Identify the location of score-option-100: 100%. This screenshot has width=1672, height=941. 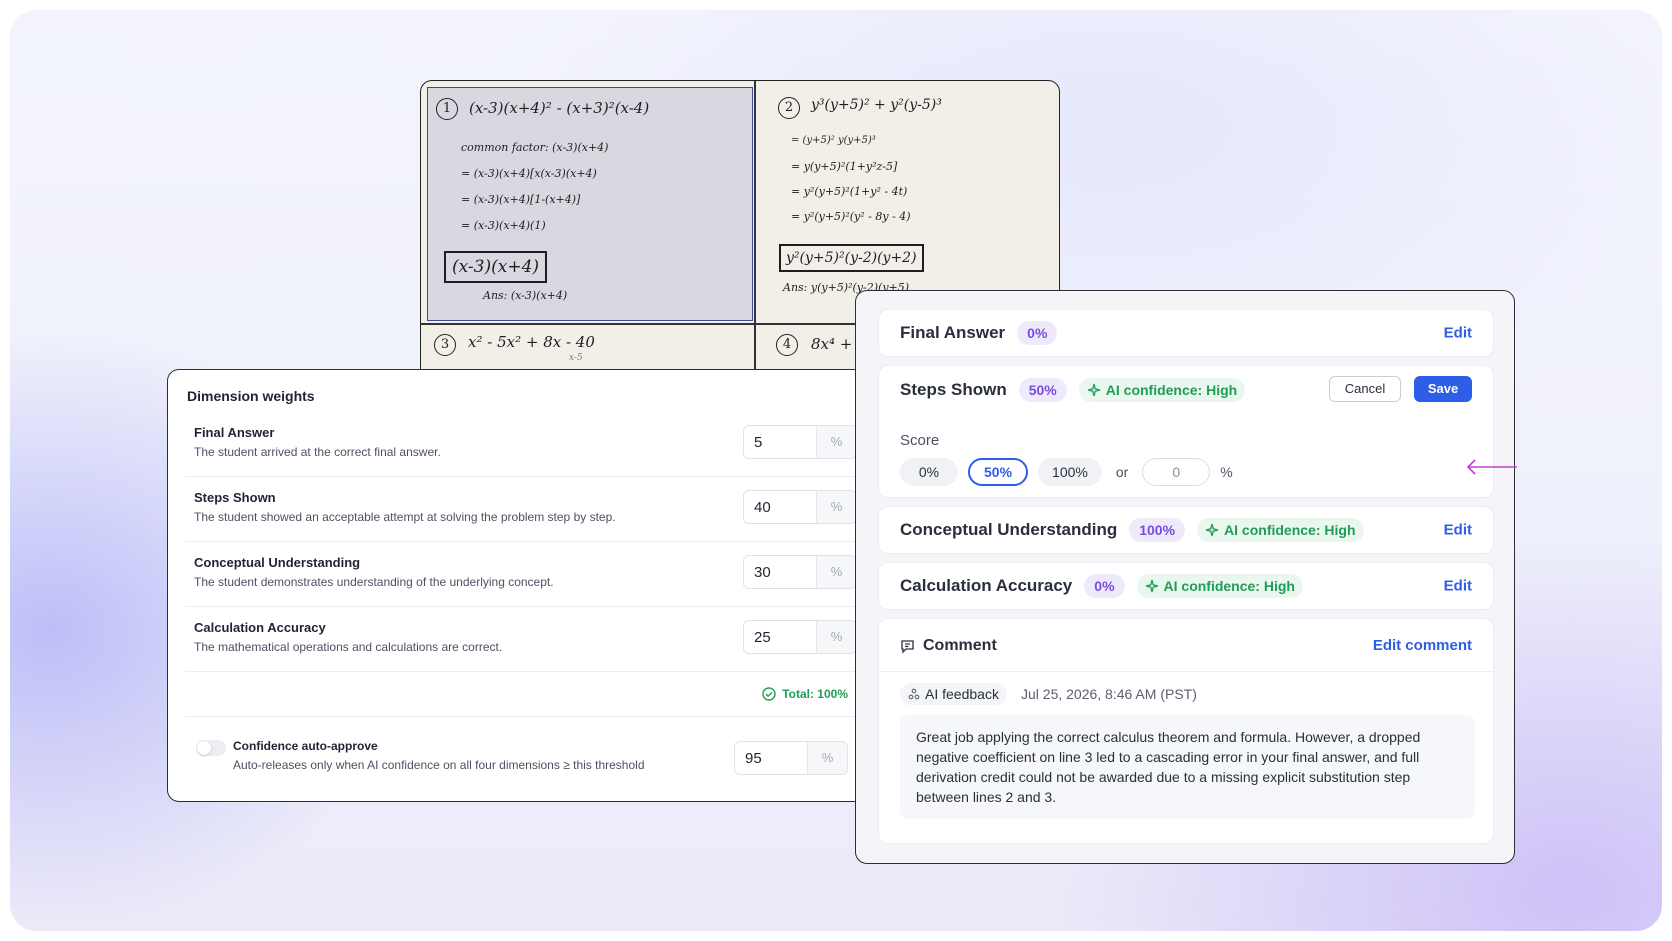
(1070, 472).